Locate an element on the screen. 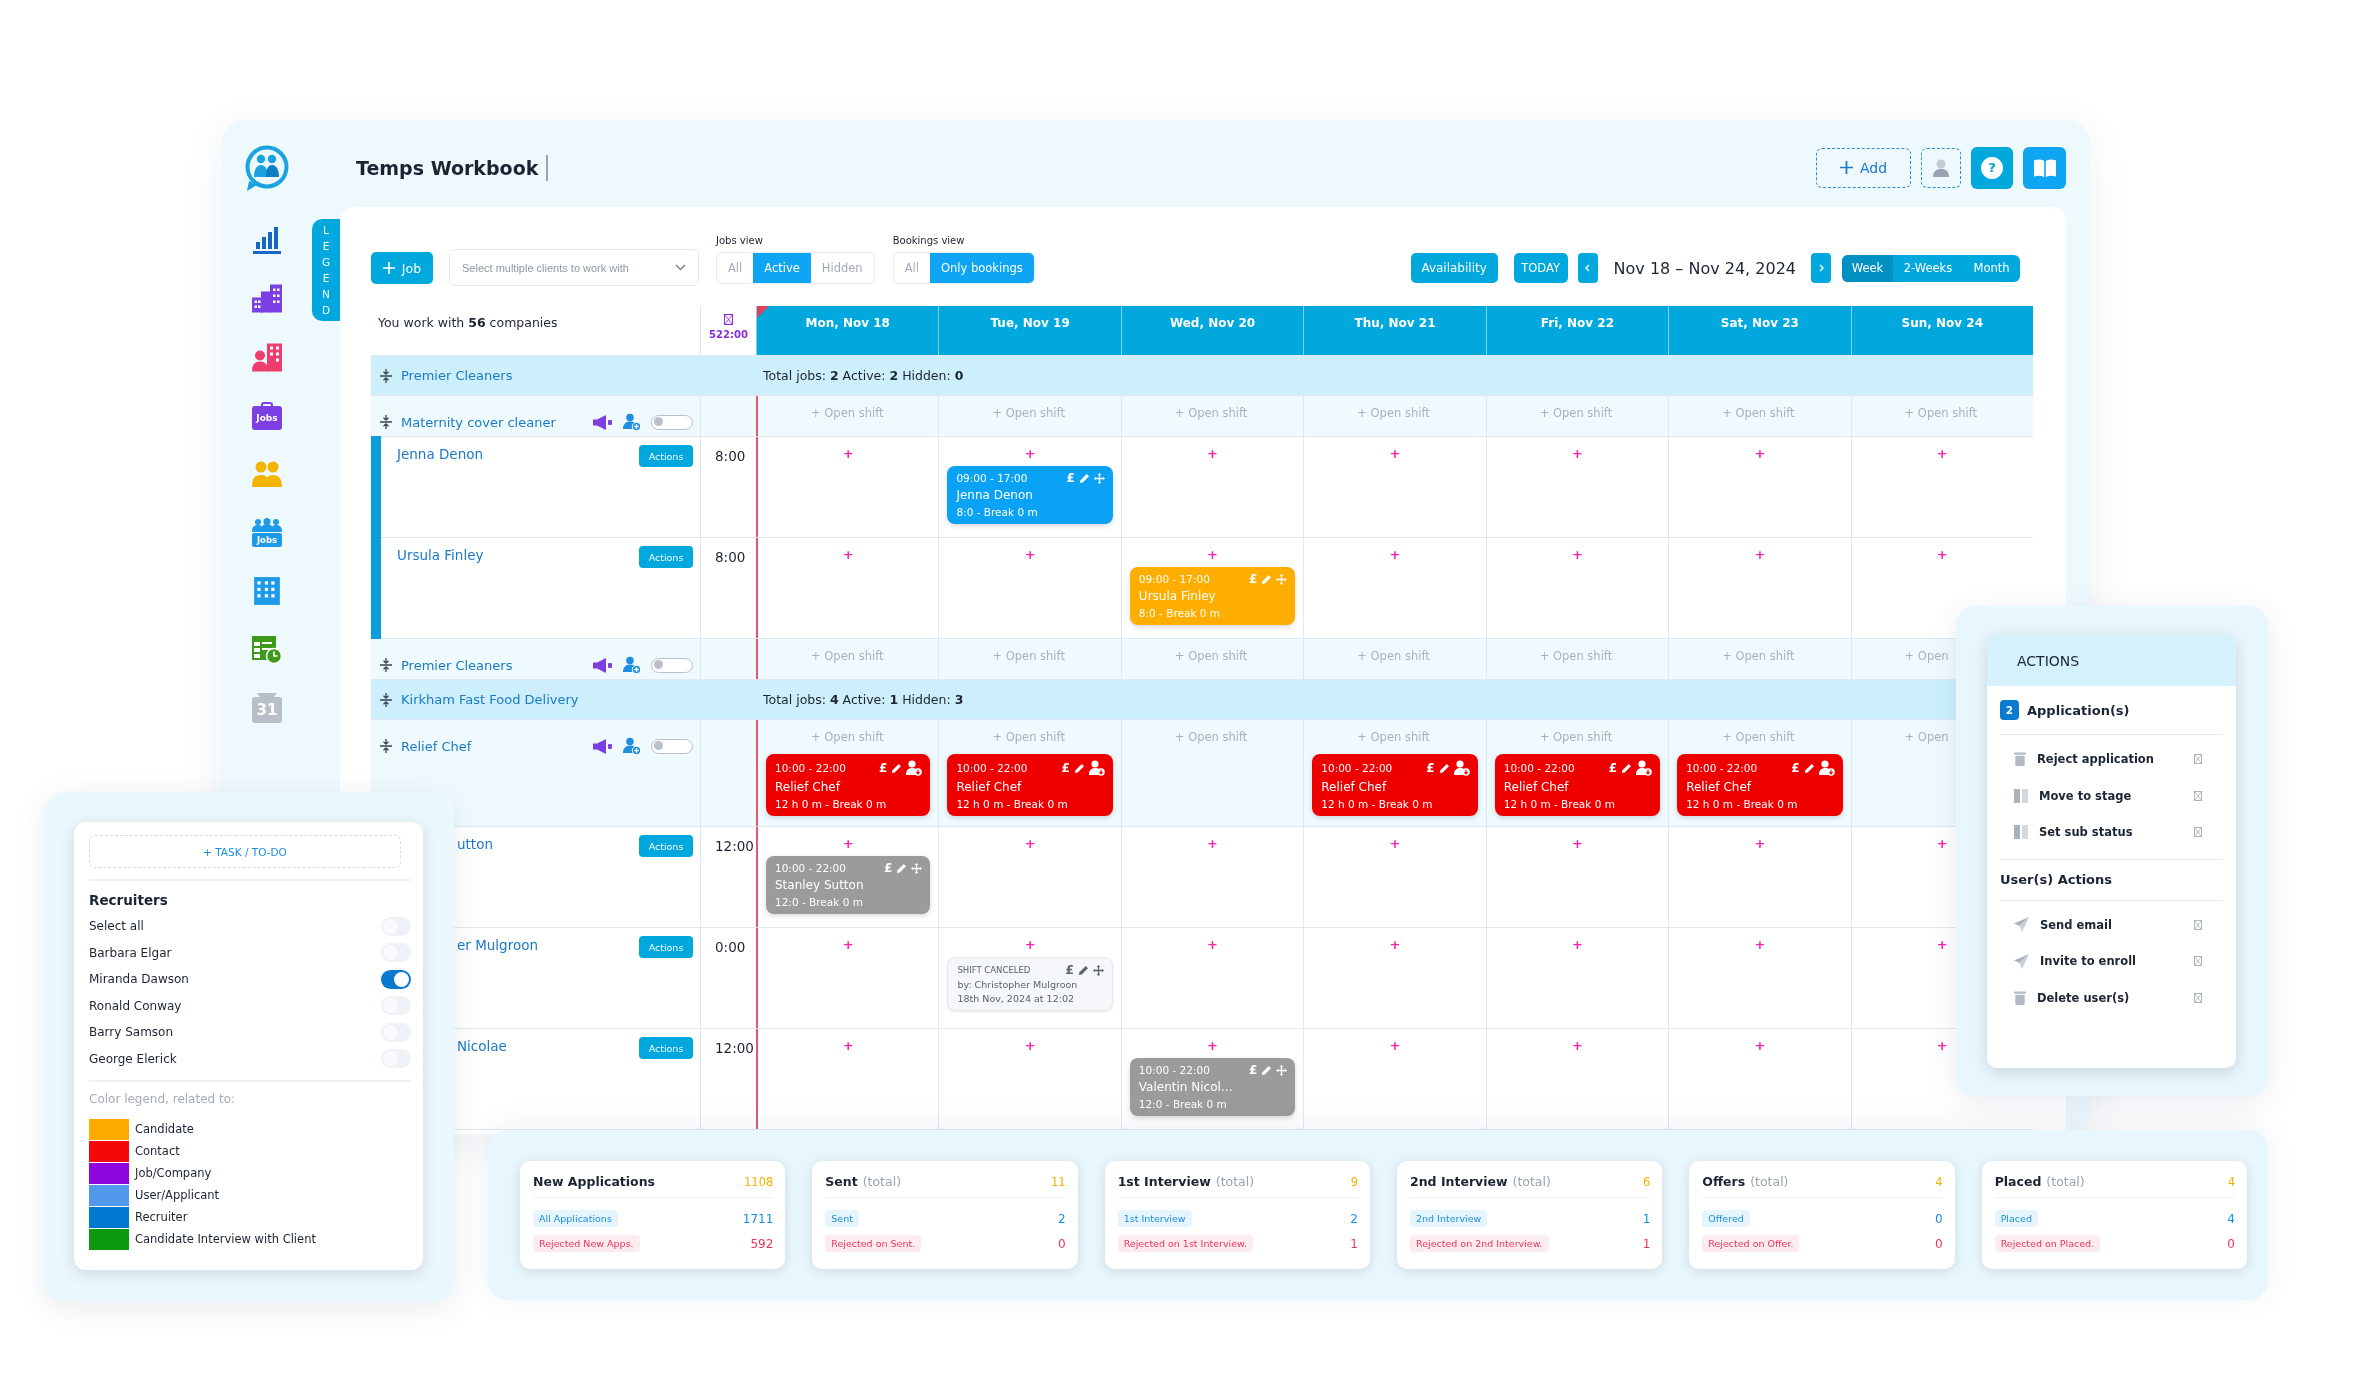 This screenshot has height=1390, width=2357. job-title: Premier Cleaners is located at coordinates (457, 665).